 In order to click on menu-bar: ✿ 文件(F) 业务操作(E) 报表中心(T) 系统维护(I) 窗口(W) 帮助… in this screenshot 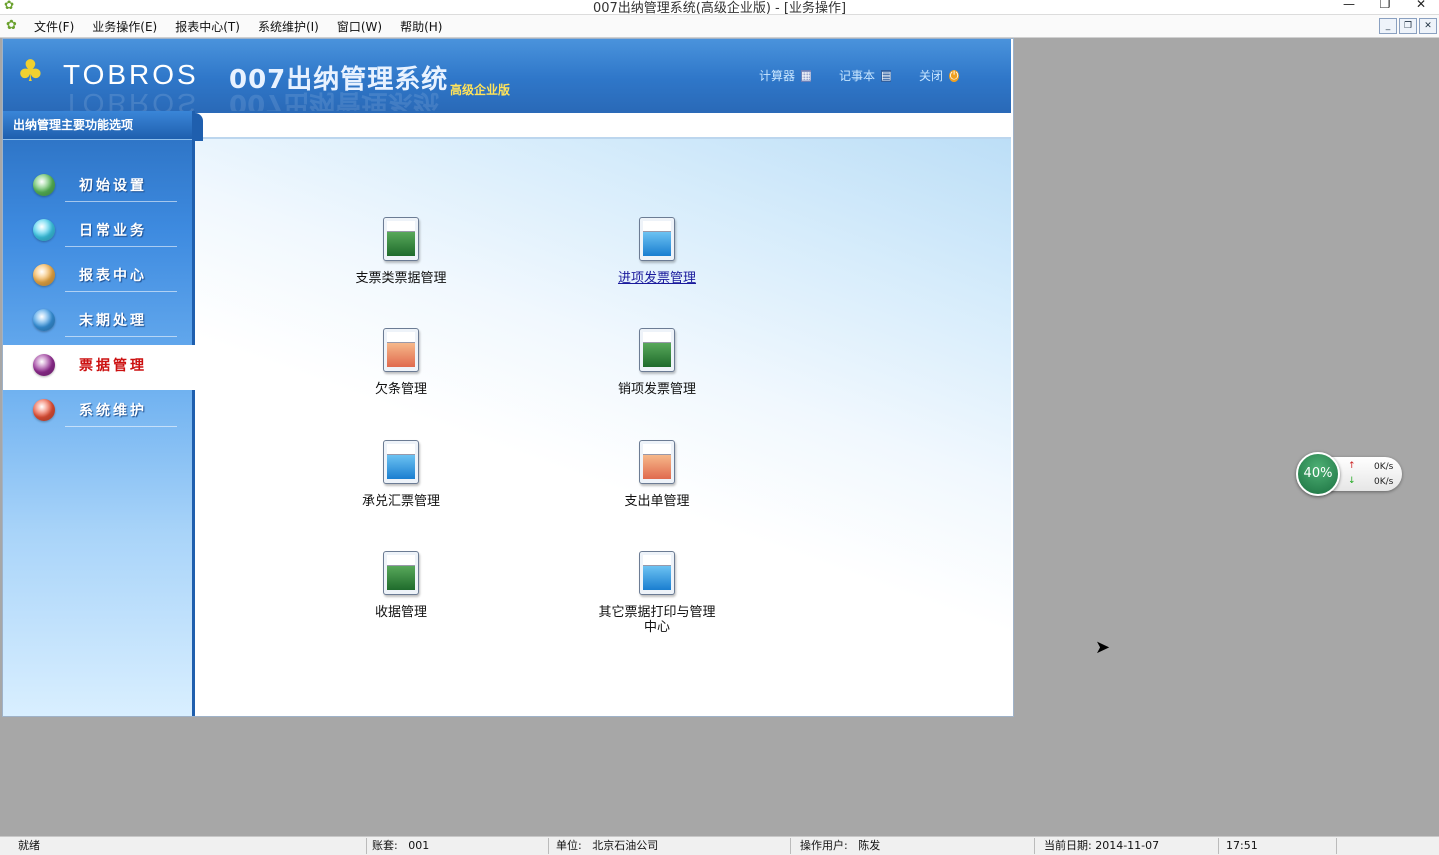, I will do `click(719, 26)`.